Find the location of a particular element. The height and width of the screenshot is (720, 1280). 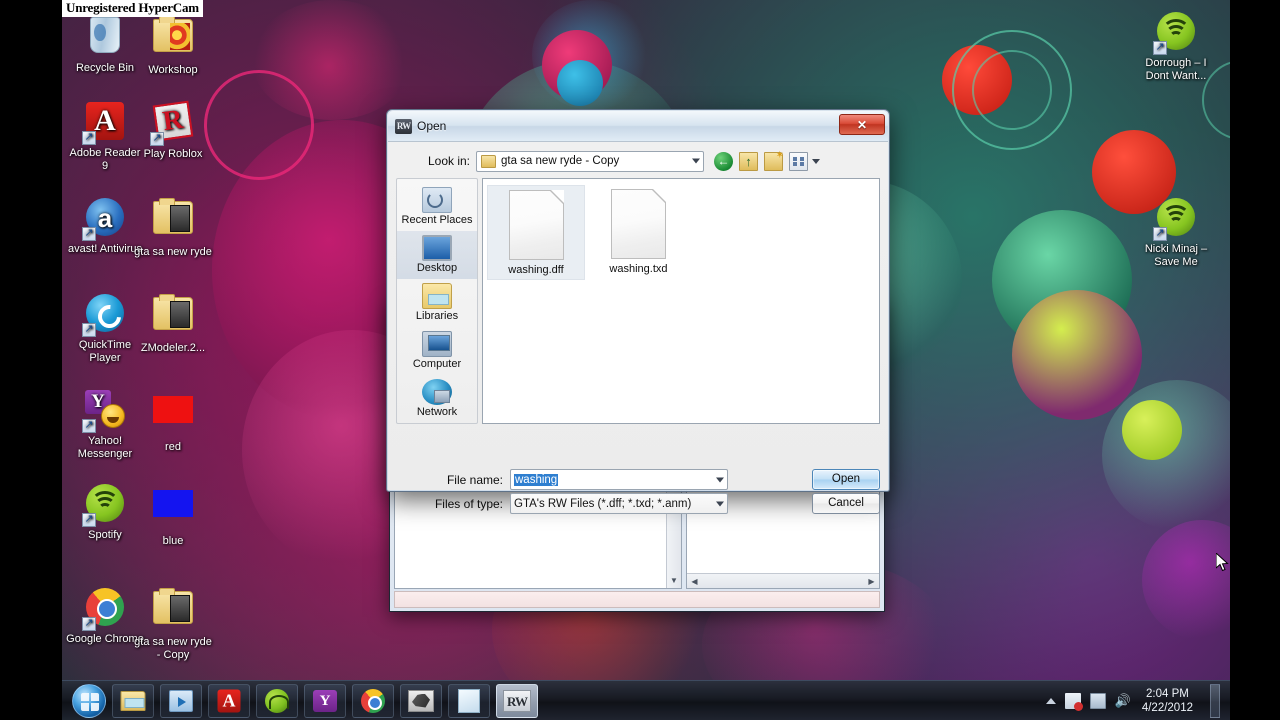

taskbar-media-player is located at coordinates (181, 700).